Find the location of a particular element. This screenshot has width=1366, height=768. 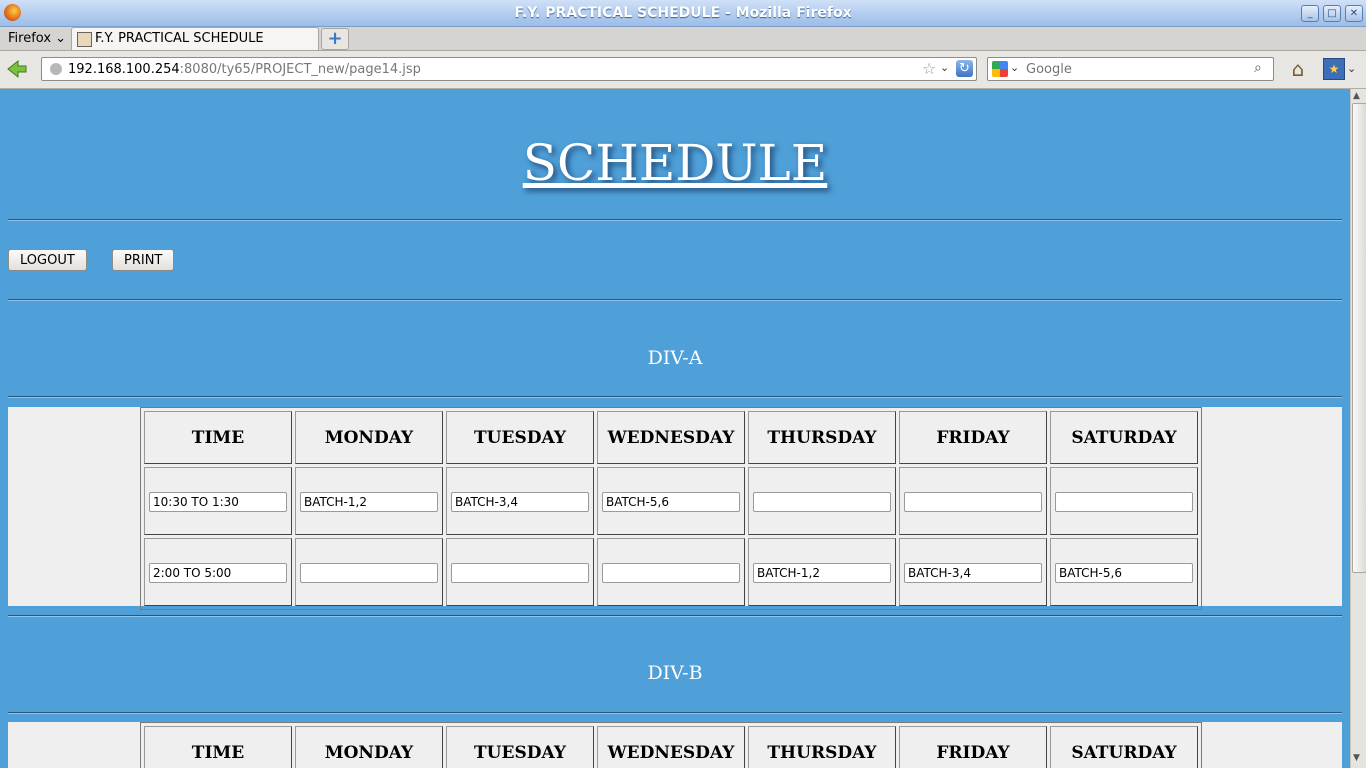

page-favicon-icon is located at coordinates (84, 39).